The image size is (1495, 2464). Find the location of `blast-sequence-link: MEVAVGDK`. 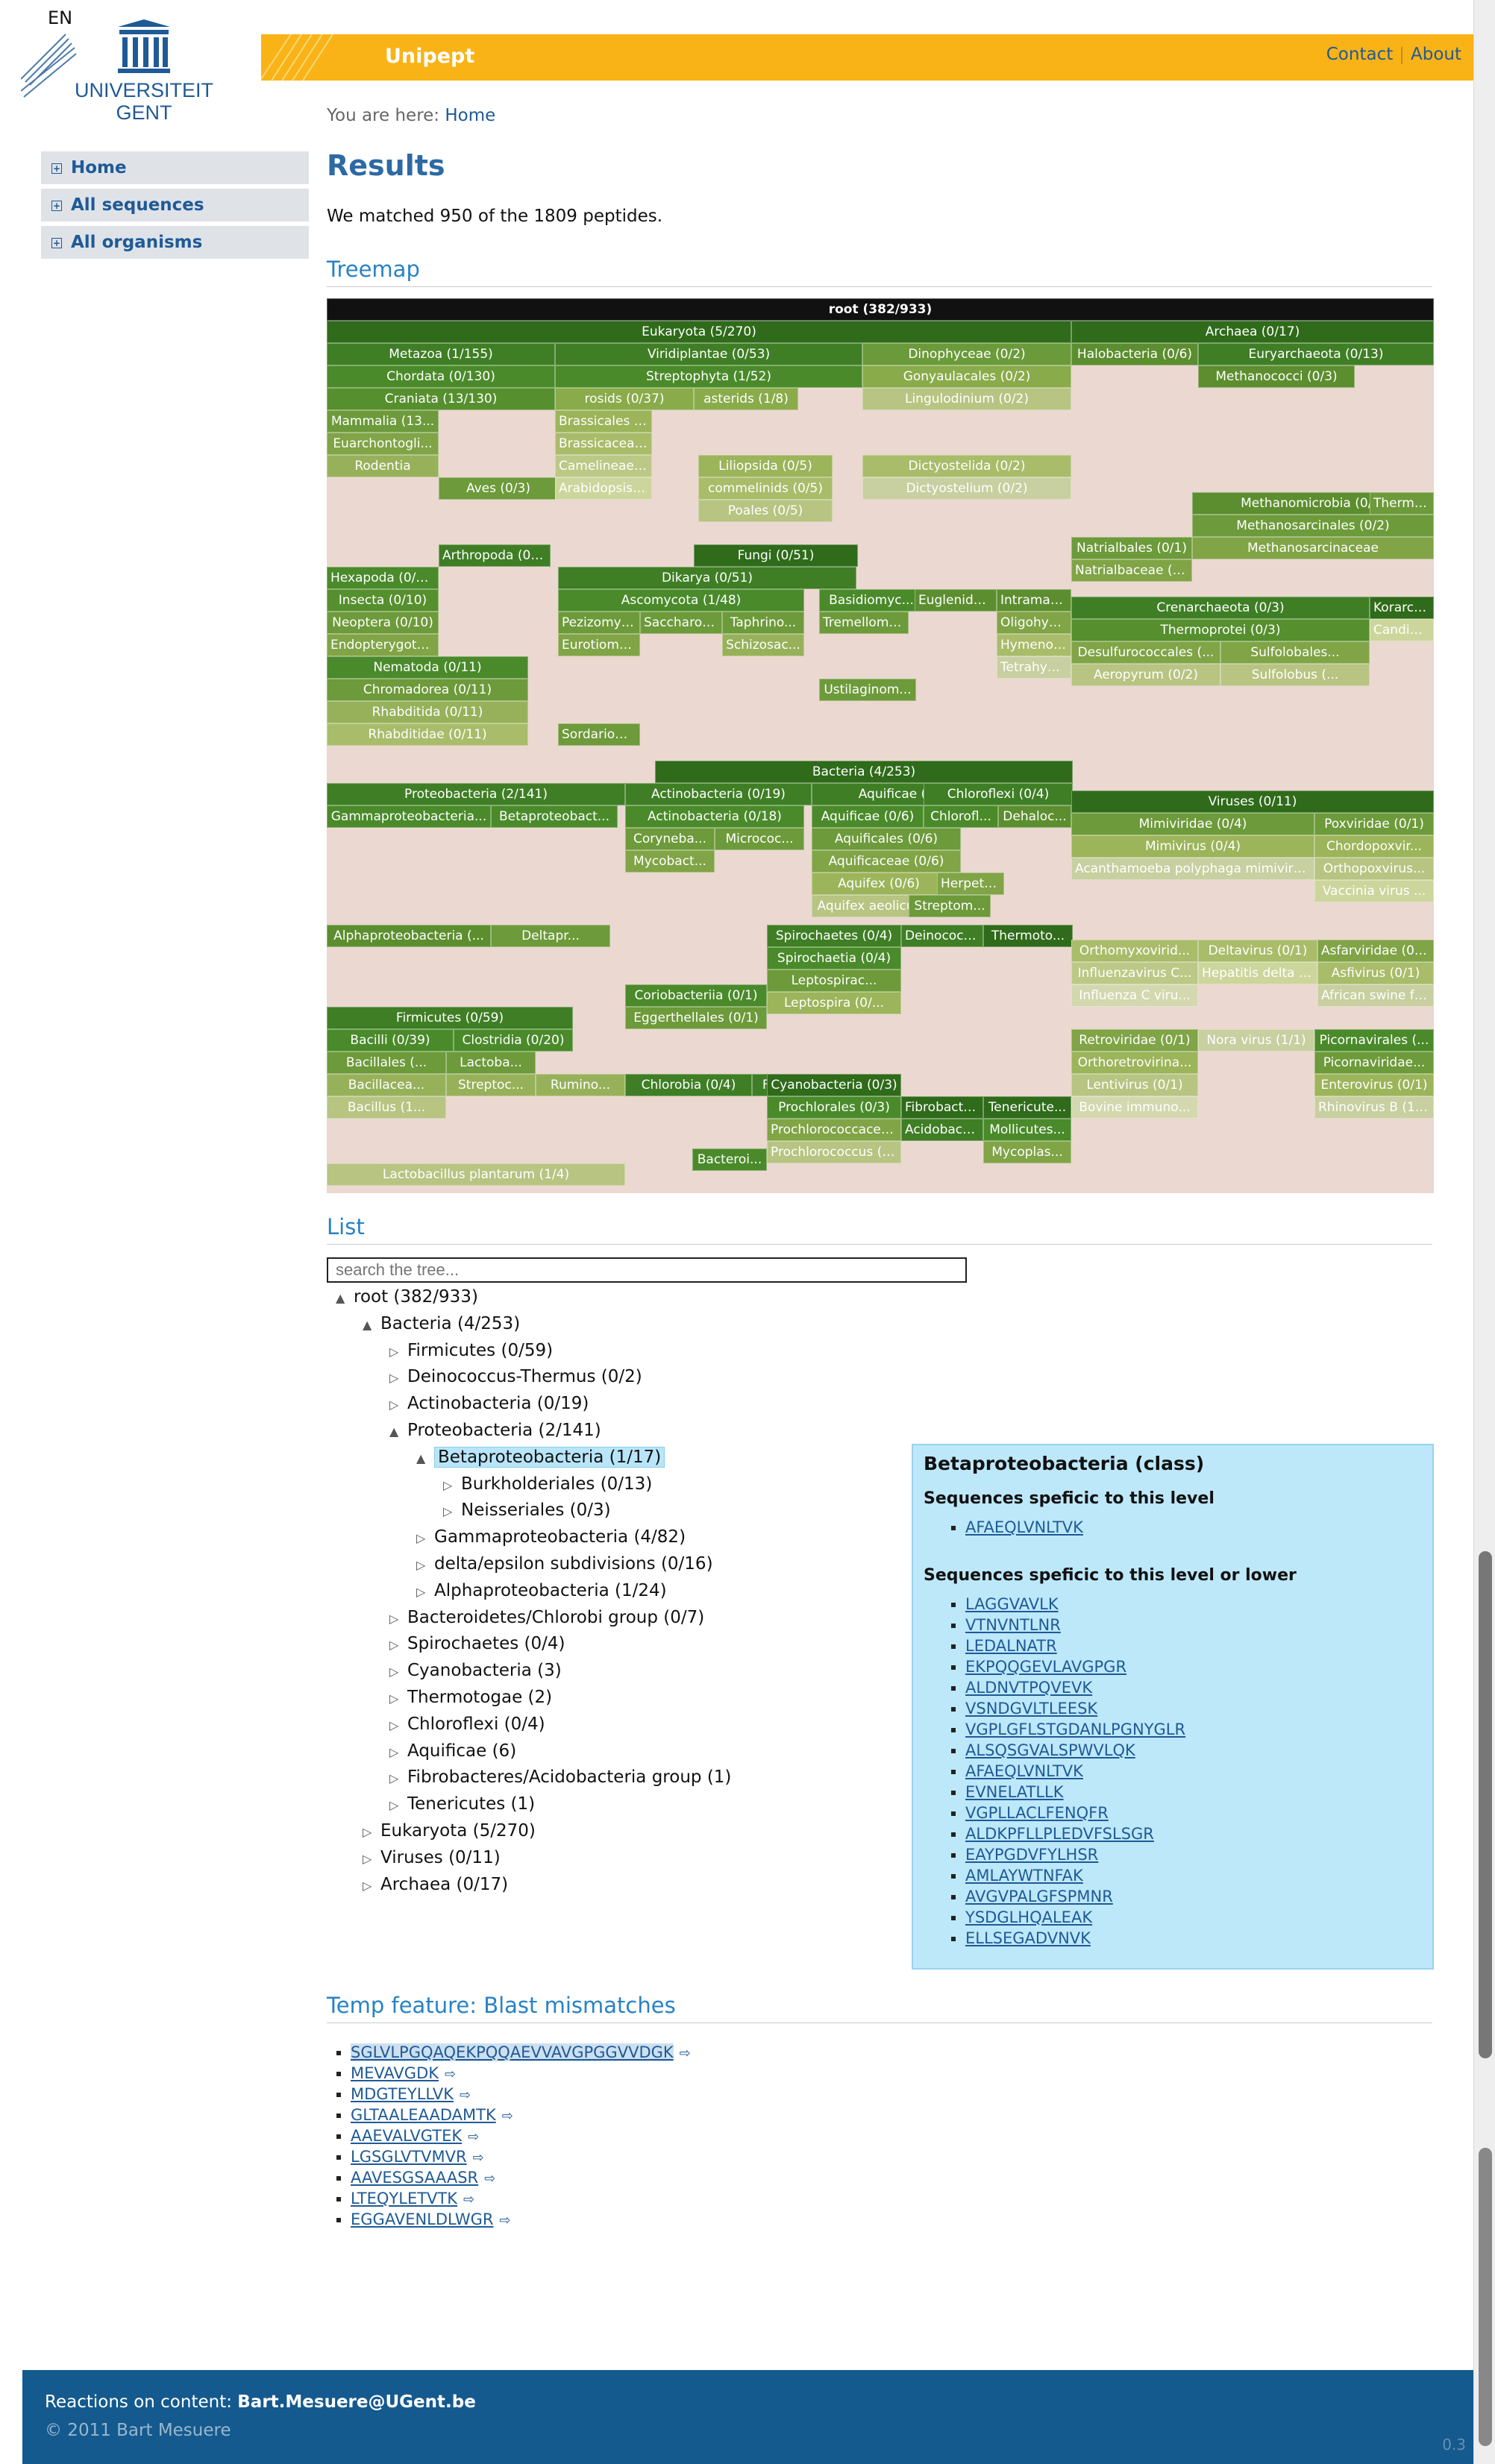

blast-sequence-link: MEVAVGDK is located at coordinates (395, 2073).